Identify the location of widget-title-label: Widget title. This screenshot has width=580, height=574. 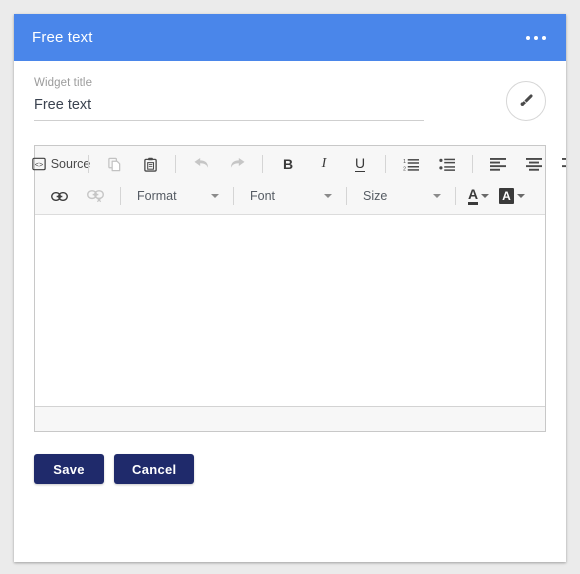
(63, 83).